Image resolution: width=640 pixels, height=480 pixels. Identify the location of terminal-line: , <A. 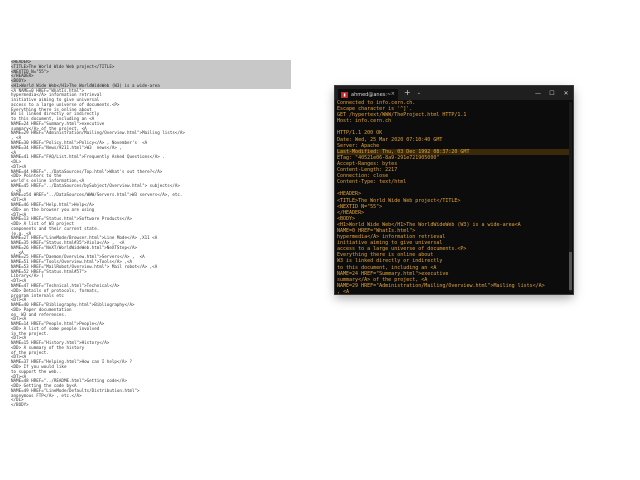
(343, 291).